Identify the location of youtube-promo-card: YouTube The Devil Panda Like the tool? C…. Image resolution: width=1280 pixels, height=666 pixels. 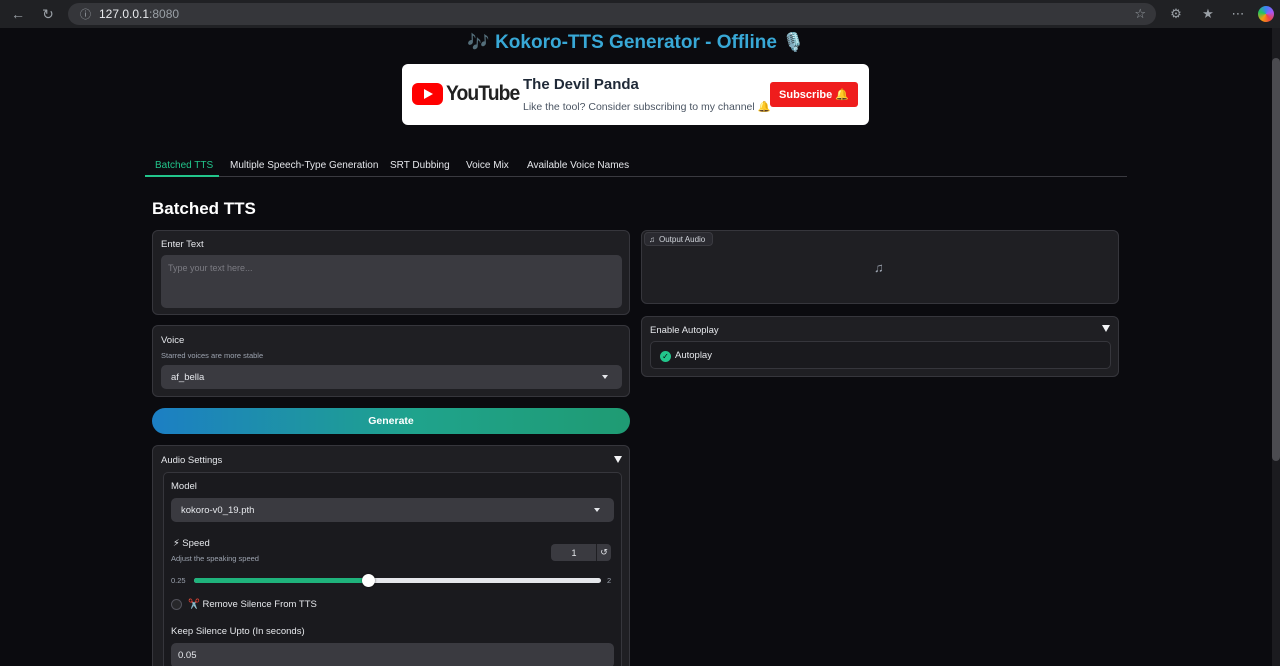
(635, 94).